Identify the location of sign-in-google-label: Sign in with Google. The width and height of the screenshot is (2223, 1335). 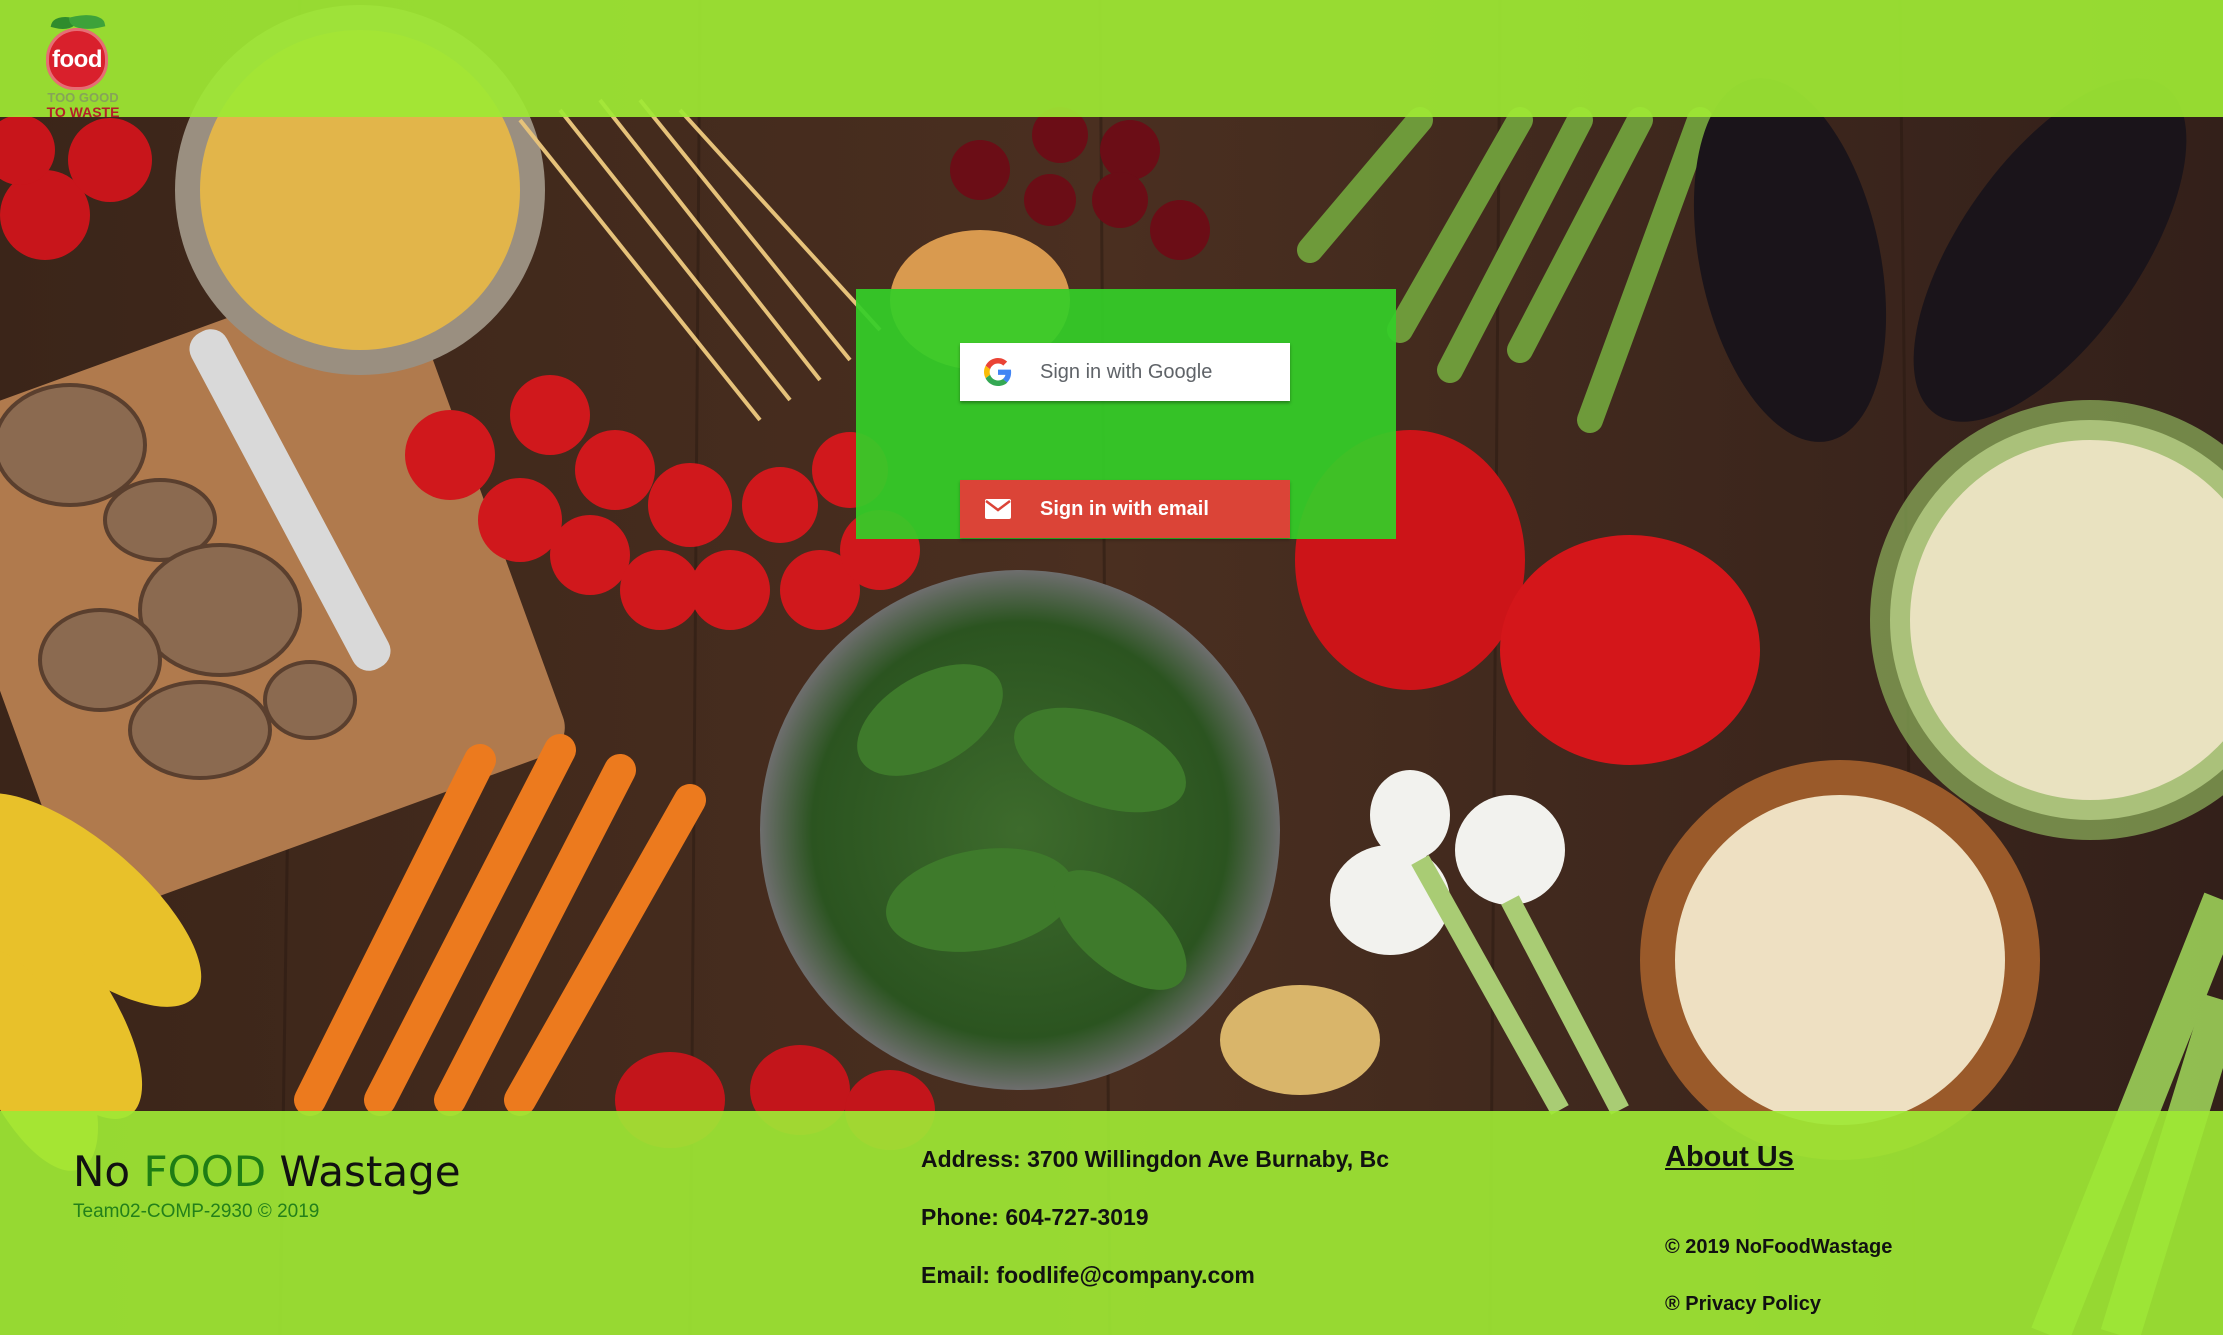
(1126, 371).